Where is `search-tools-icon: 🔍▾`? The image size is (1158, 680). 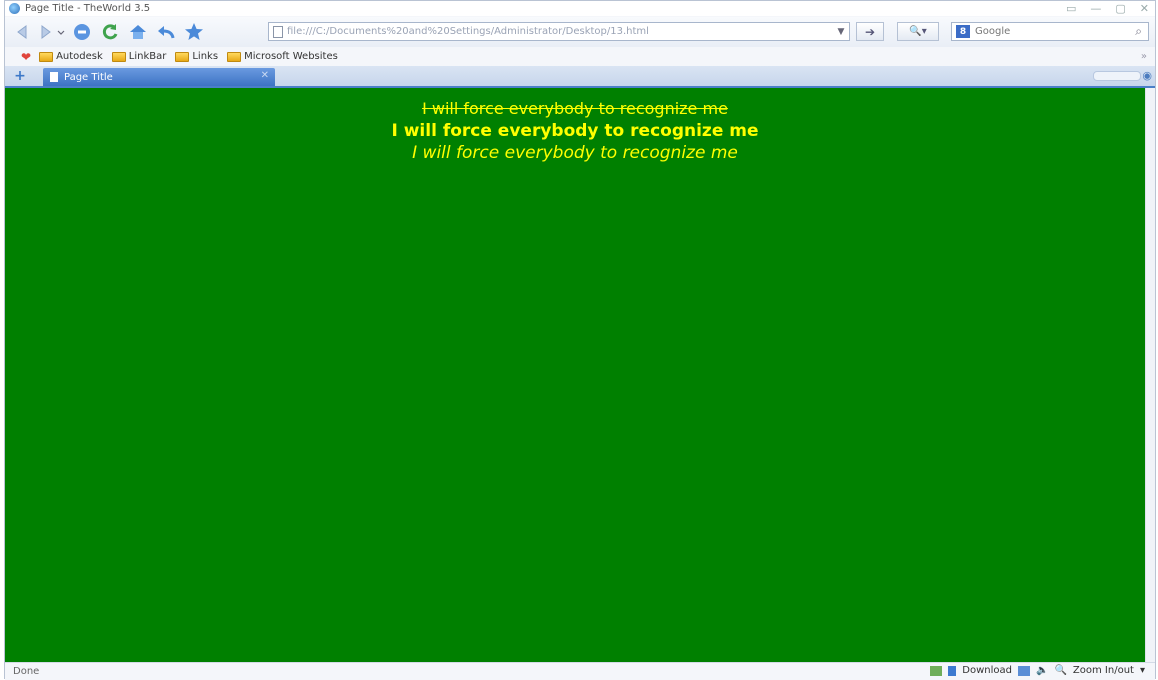
search-tools-icon: 🔍▾ is located at coordinates (918, 31).